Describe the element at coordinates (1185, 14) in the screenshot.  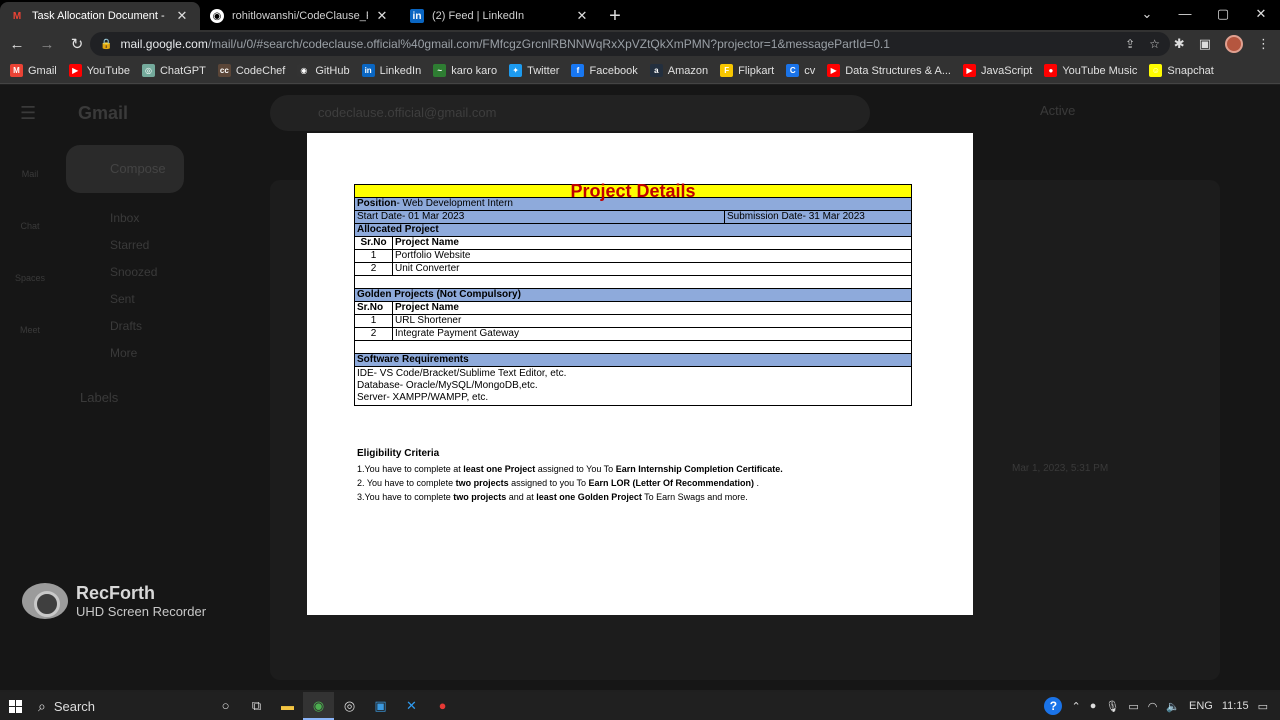
I see `minimize-button: —` at that location.